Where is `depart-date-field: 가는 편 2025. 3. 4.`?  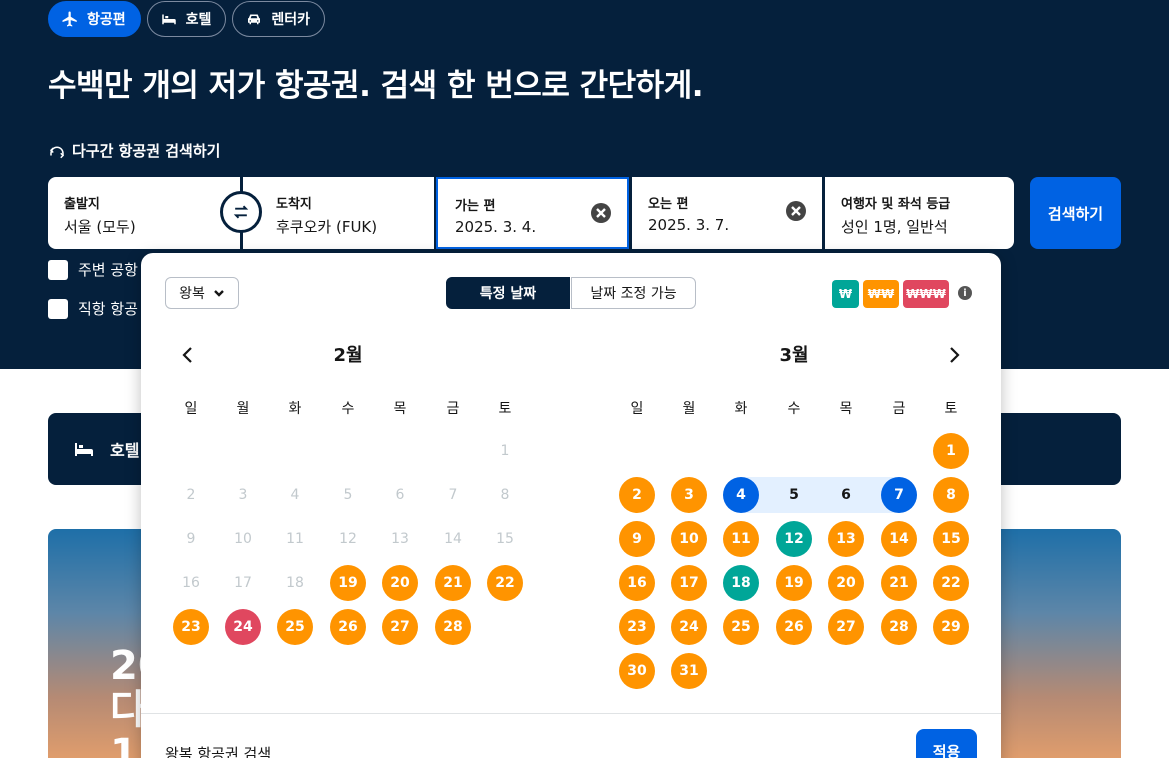
depart-date-field: 가는 편 2025. 3. 4. is located at coordinates (532, 213).